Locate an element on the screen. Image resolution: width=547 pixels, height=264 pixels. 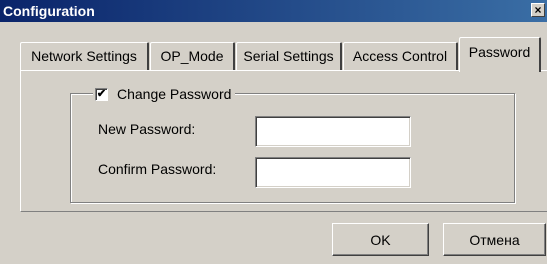
checkmark-icon: ✔ is located at coordinates (101, 93).